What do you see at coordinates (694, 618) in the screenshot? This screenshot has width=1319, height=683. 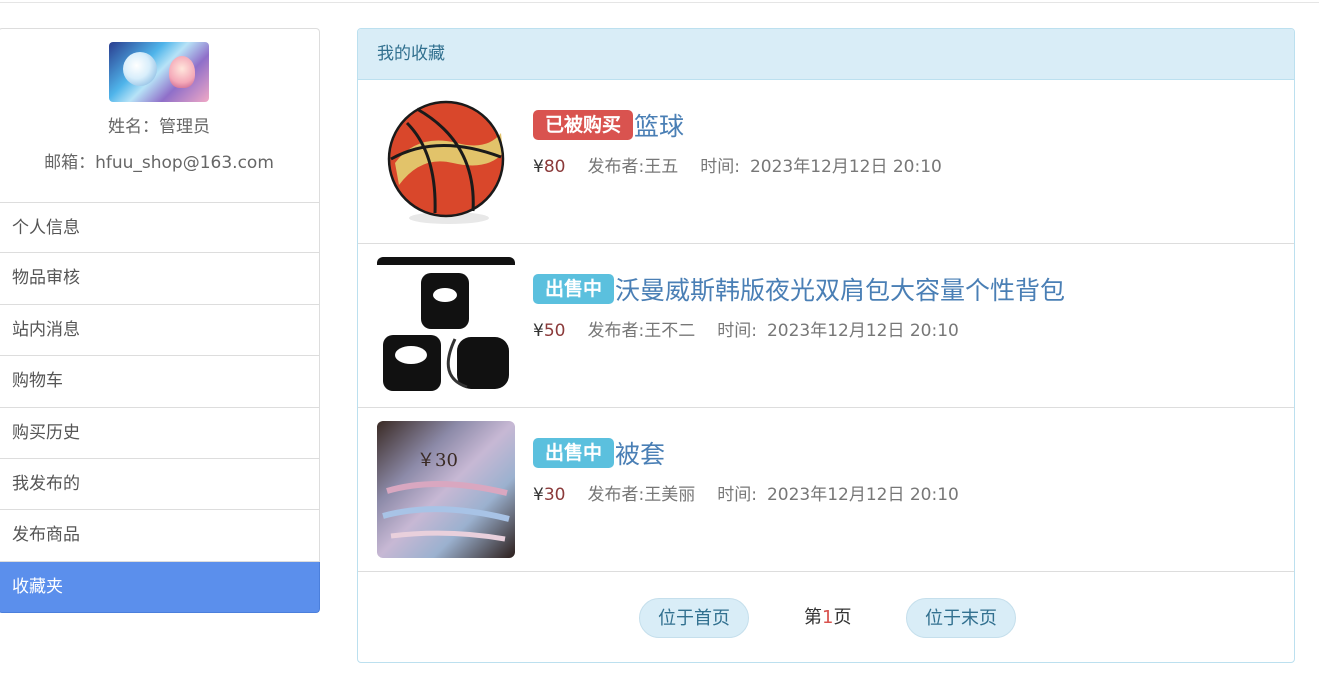 I see `first-page-button: 位于首页` at bounding box center [694, 618].